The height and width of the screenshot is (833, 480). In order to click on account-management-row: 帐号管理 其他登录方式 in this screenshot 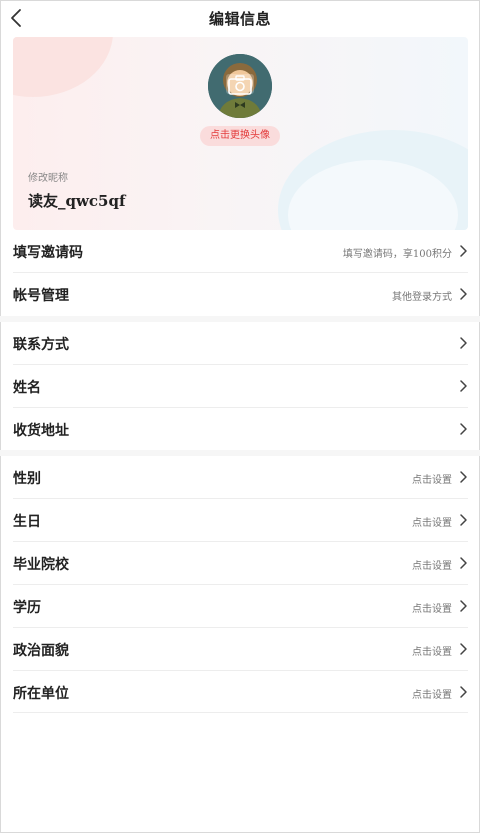, I will do `click(240, 294)`.